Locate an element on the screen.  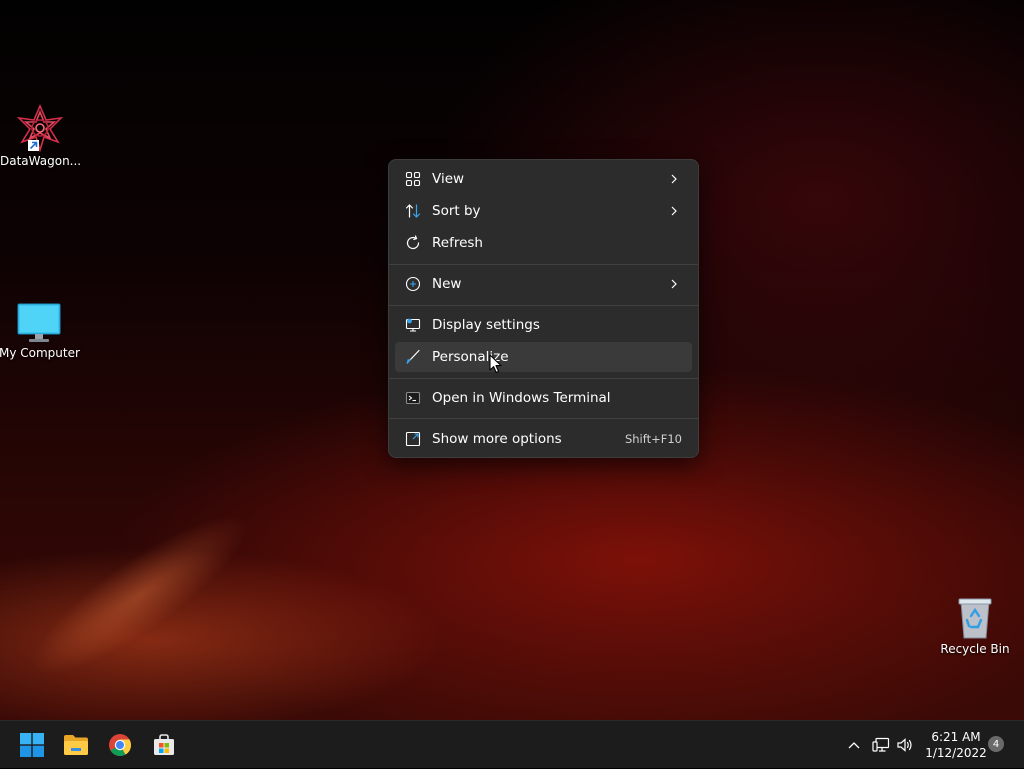
menu-item-new: New is located at coordinates (543, 284).